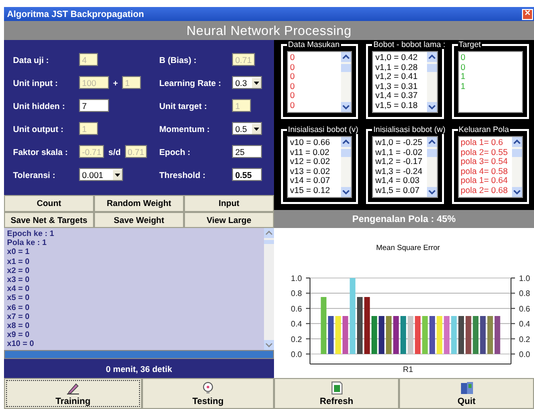 This screenshot has width=534, height=409. I want to click on list-item: v11 = 0.02, so click(315, 153).